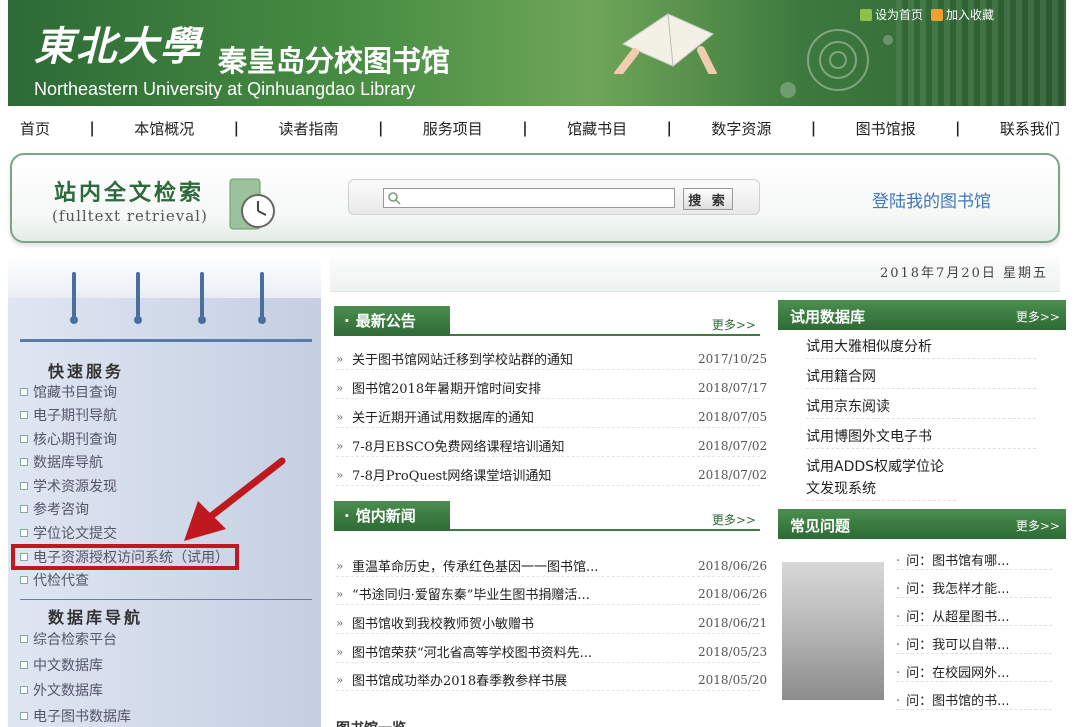 Image resolution: width=1080 pixels, height=727 pixels. Describe the element at coordinates (551, 359) in the screenshot. I see `announcement-item: » 关于图书馆网站迁移到学校站群的通知 2017/10/25` at that location.